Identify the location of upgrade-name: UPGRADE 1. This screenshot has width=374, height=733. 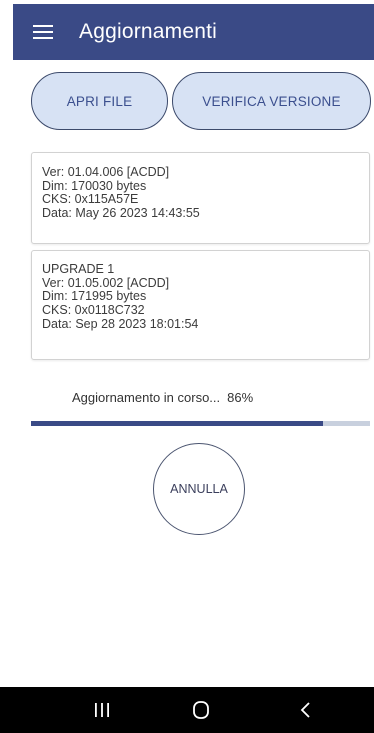
(78, 269).